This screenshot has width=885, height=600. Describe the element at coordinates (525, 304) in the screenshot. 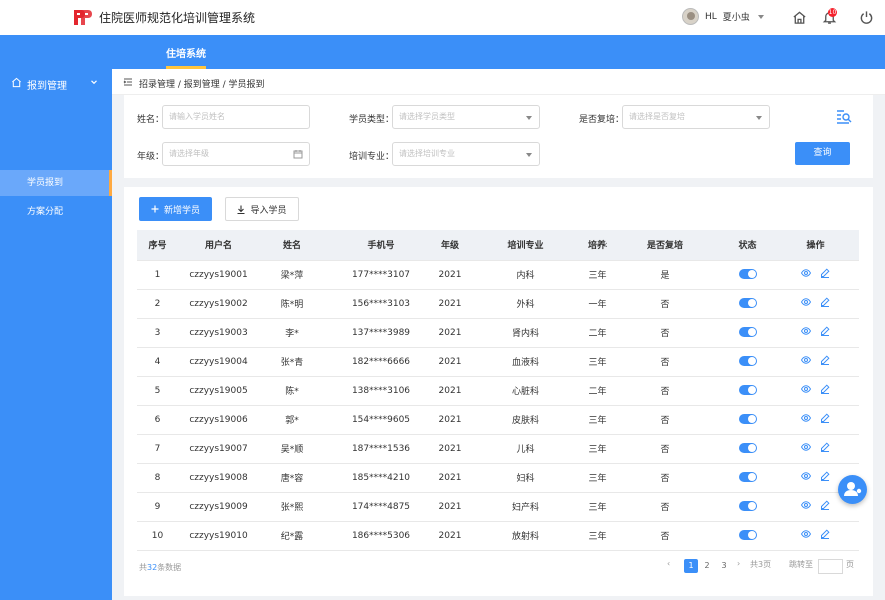

I see `cell-major: 外科` at that location.